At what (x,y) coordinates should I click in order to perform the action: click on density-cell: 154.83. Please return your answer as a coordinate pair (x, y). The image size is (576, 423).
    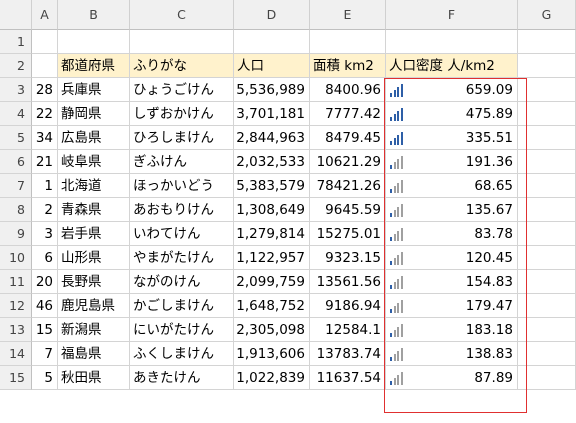
    Looking at the image, I should click on (452, 282).